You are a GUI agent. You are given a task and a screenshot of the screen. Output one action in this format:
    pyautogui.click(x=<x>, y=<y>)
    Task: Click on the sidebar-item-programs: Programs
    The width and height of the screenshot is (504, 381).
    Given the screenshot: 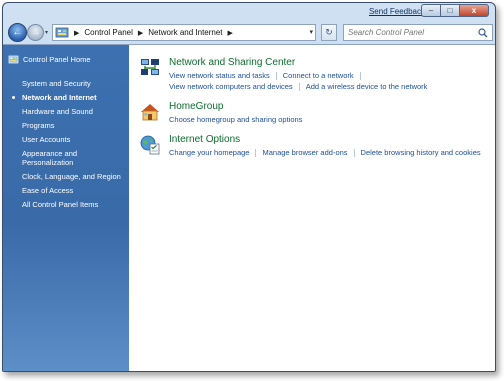 What is the action you would take?
    pyautogui.click(x=66, y=126)
    